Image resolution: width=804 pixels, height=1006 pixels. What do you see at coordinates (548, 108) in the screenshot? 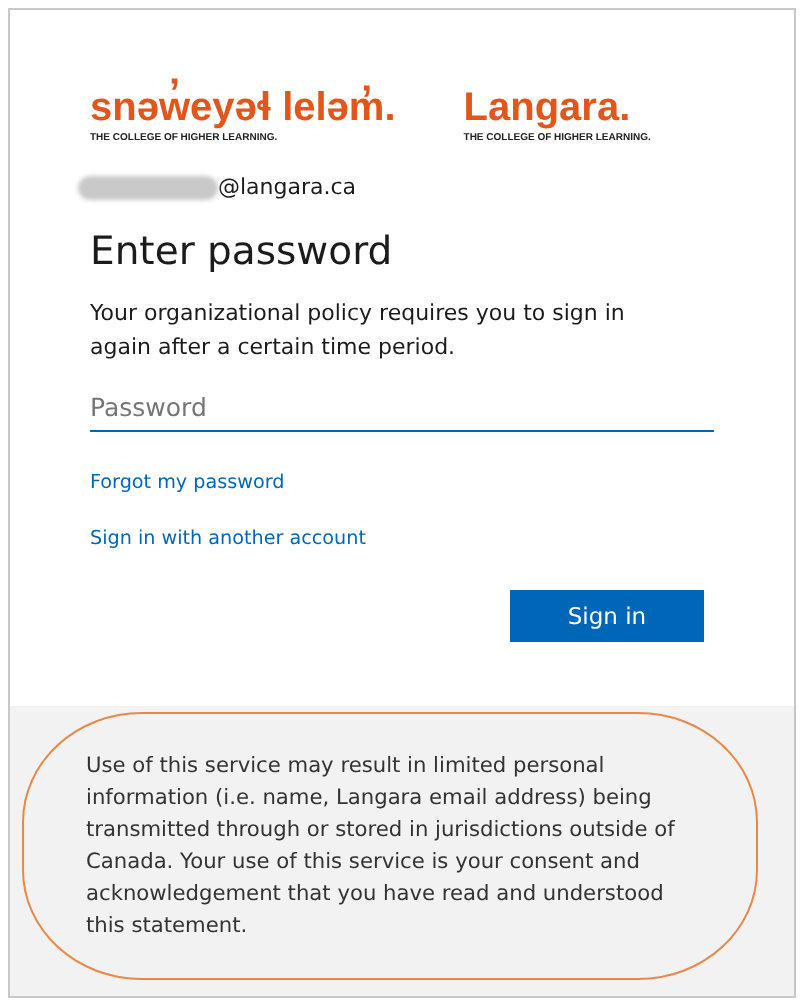
I see `logo-wordmark: Langara.` at bounding box center [548, 108].